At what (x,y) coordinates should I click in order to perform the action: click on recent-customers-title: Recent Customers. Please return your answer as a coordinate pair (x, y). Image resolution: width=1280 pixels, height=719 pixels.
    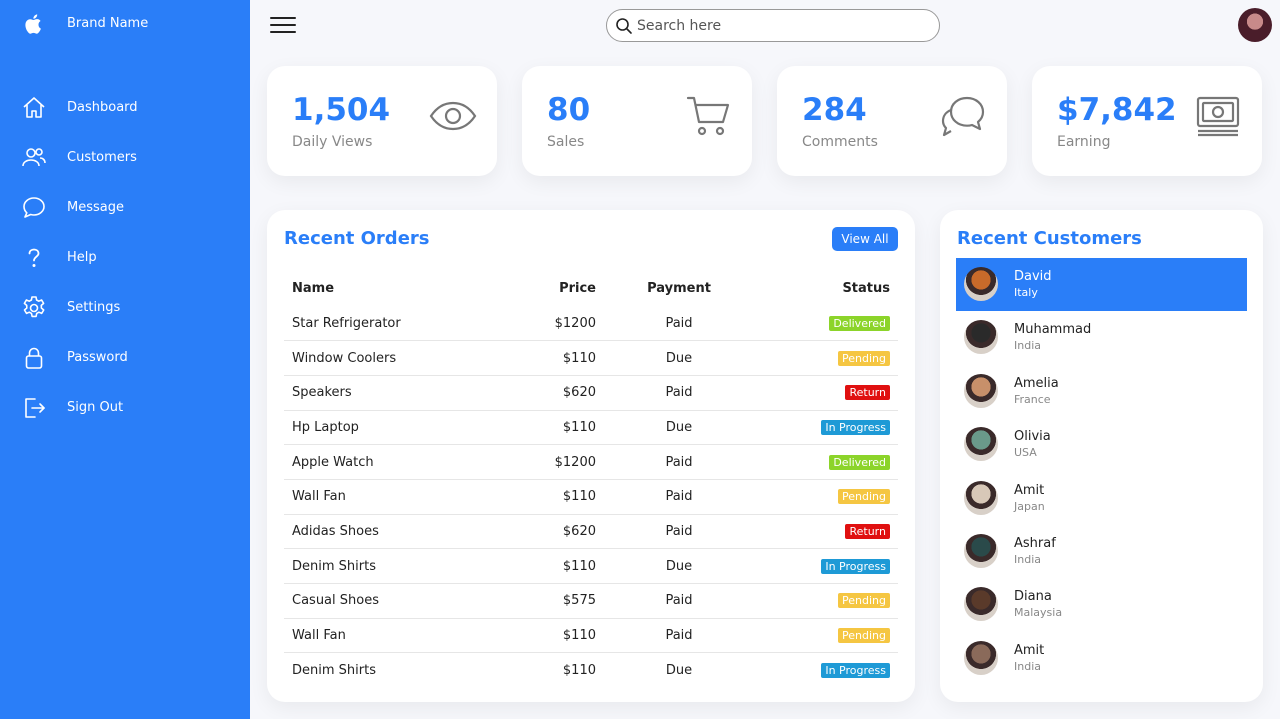
    Looking at the image, I should click on (1049, 238).